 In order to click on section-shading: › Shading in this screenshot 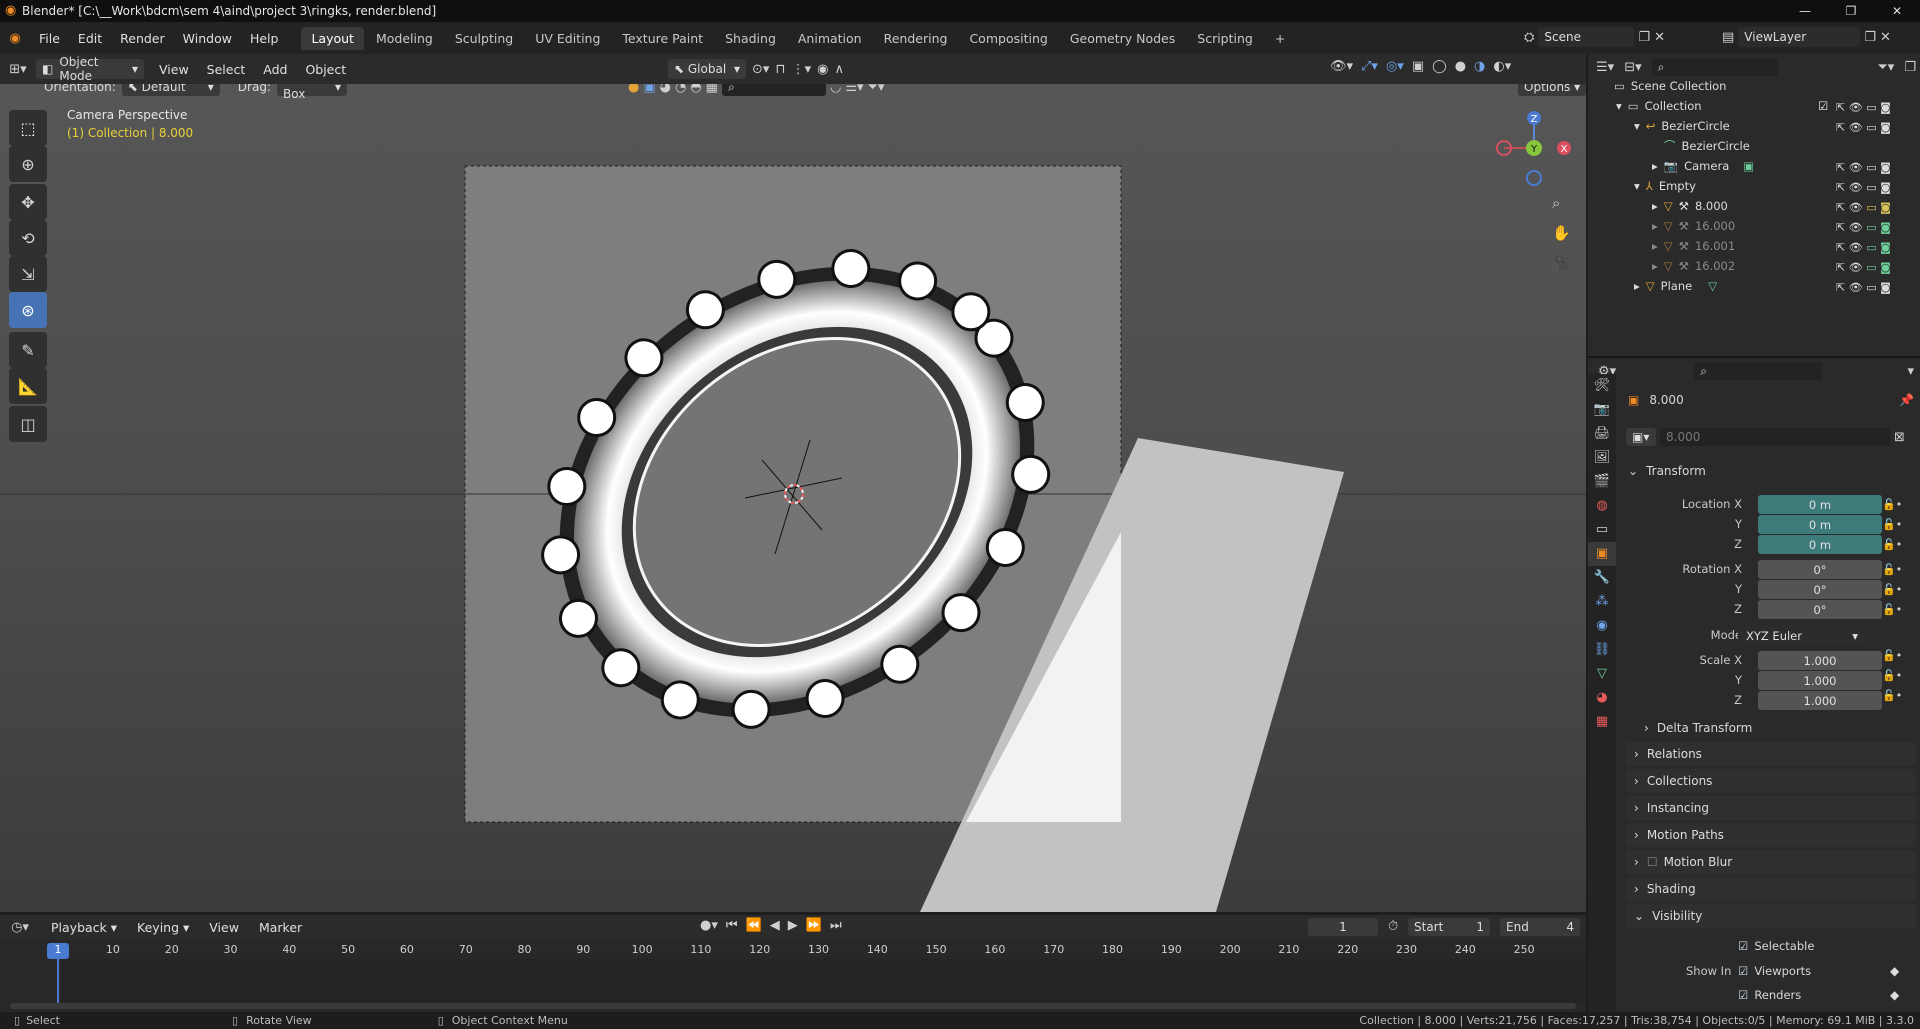, I will do `click(1771, 889)`.